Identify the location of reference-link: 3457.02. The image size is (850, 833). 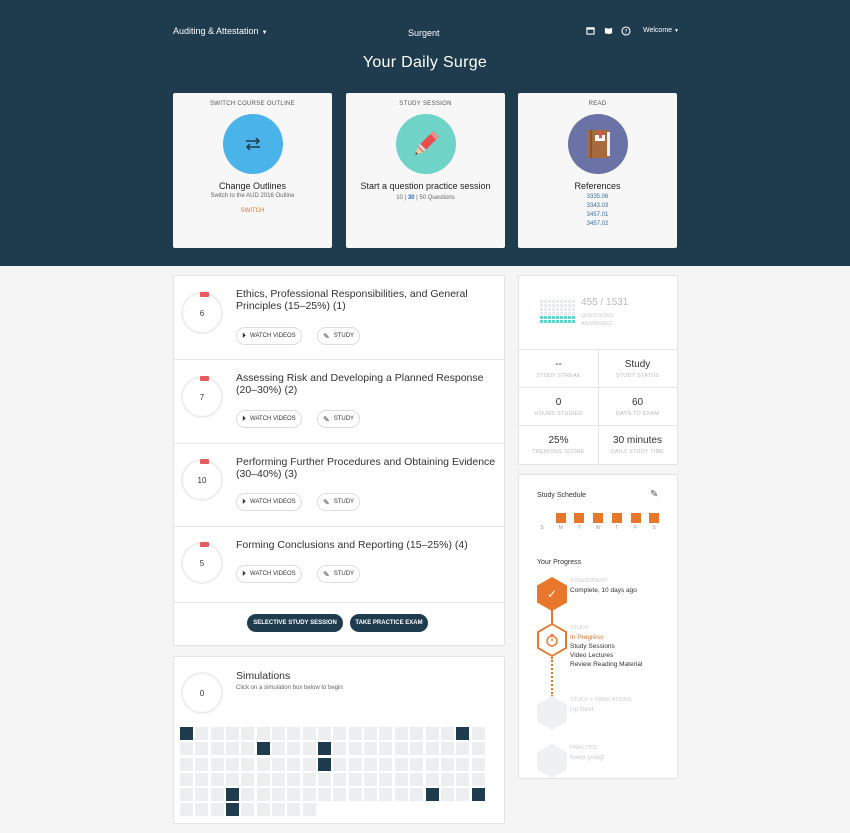
(597, 224).